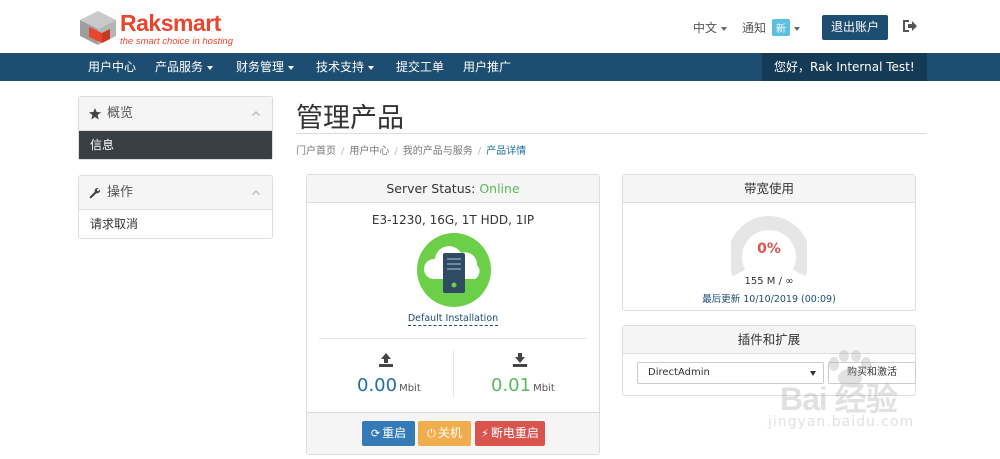 The width and height of the screenshot is (1000, 459). Describe the element at coordinates (449, 433) in the screenshot. I see `shutdown-label: 关机` at that location.